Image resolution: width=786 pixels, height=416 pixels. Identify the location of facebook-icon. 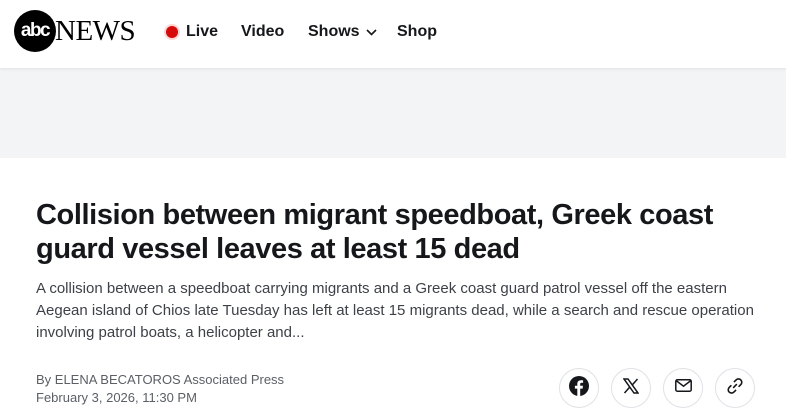
(579, 388).